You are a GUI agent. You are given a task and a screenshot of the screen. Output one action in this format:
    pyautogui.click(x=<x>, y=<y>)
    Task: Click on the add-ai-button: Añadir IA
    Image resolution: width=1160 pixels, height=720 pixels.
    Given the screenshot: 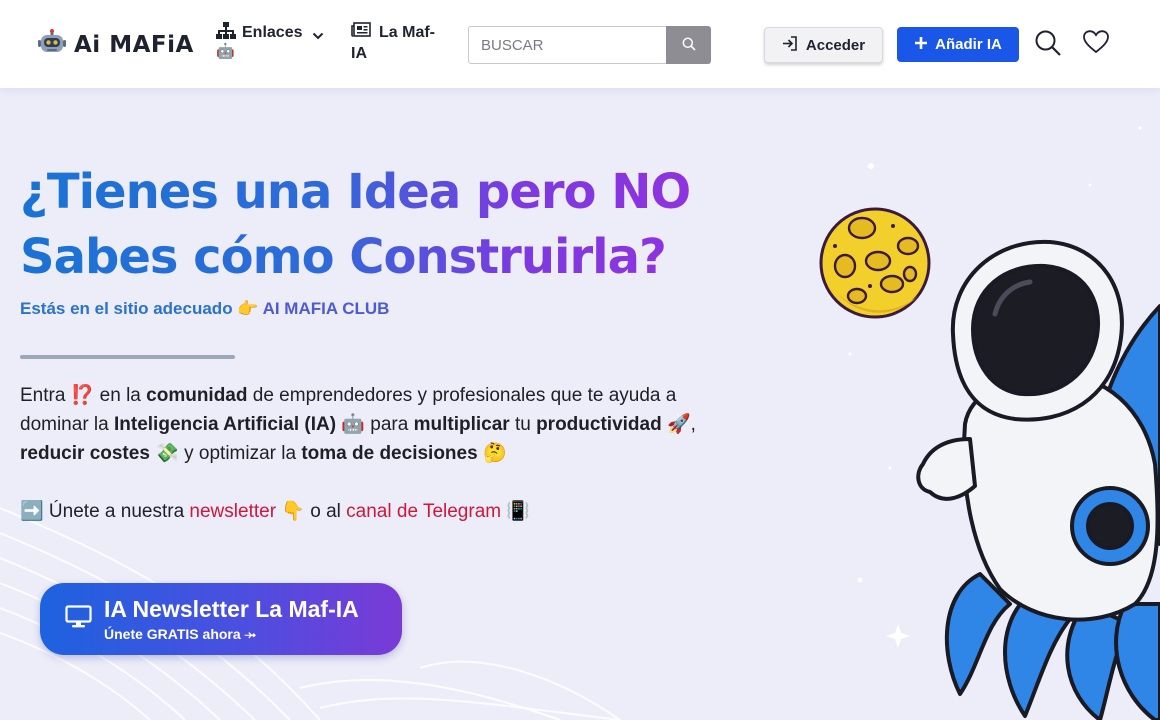 What is the action you would take?
    pyautogui.click(x=958, y=44)
    